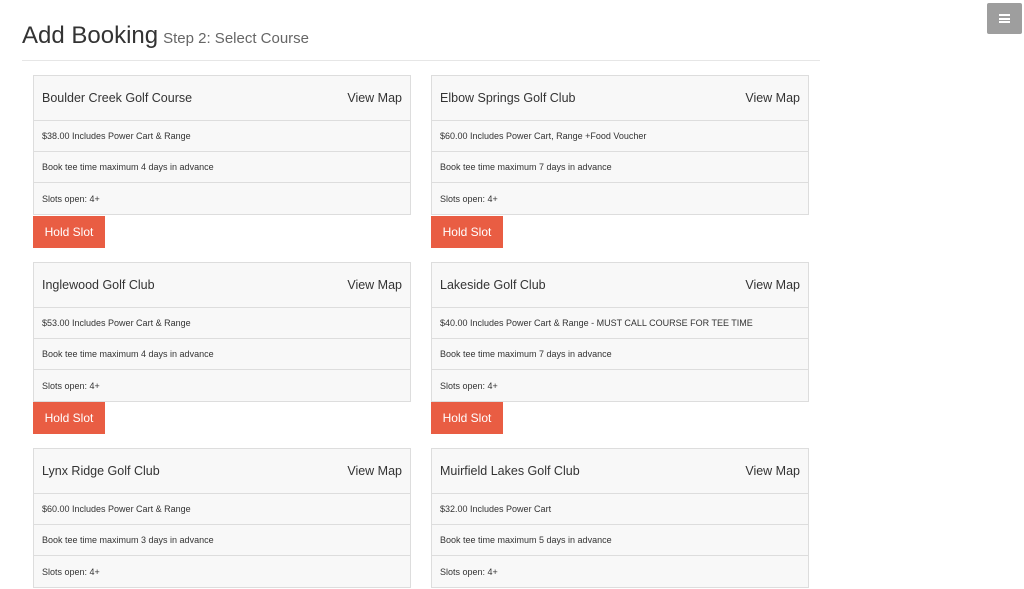  I want to click on course-card-header: Lakeside Golf Club View Map, so click(620, 285).